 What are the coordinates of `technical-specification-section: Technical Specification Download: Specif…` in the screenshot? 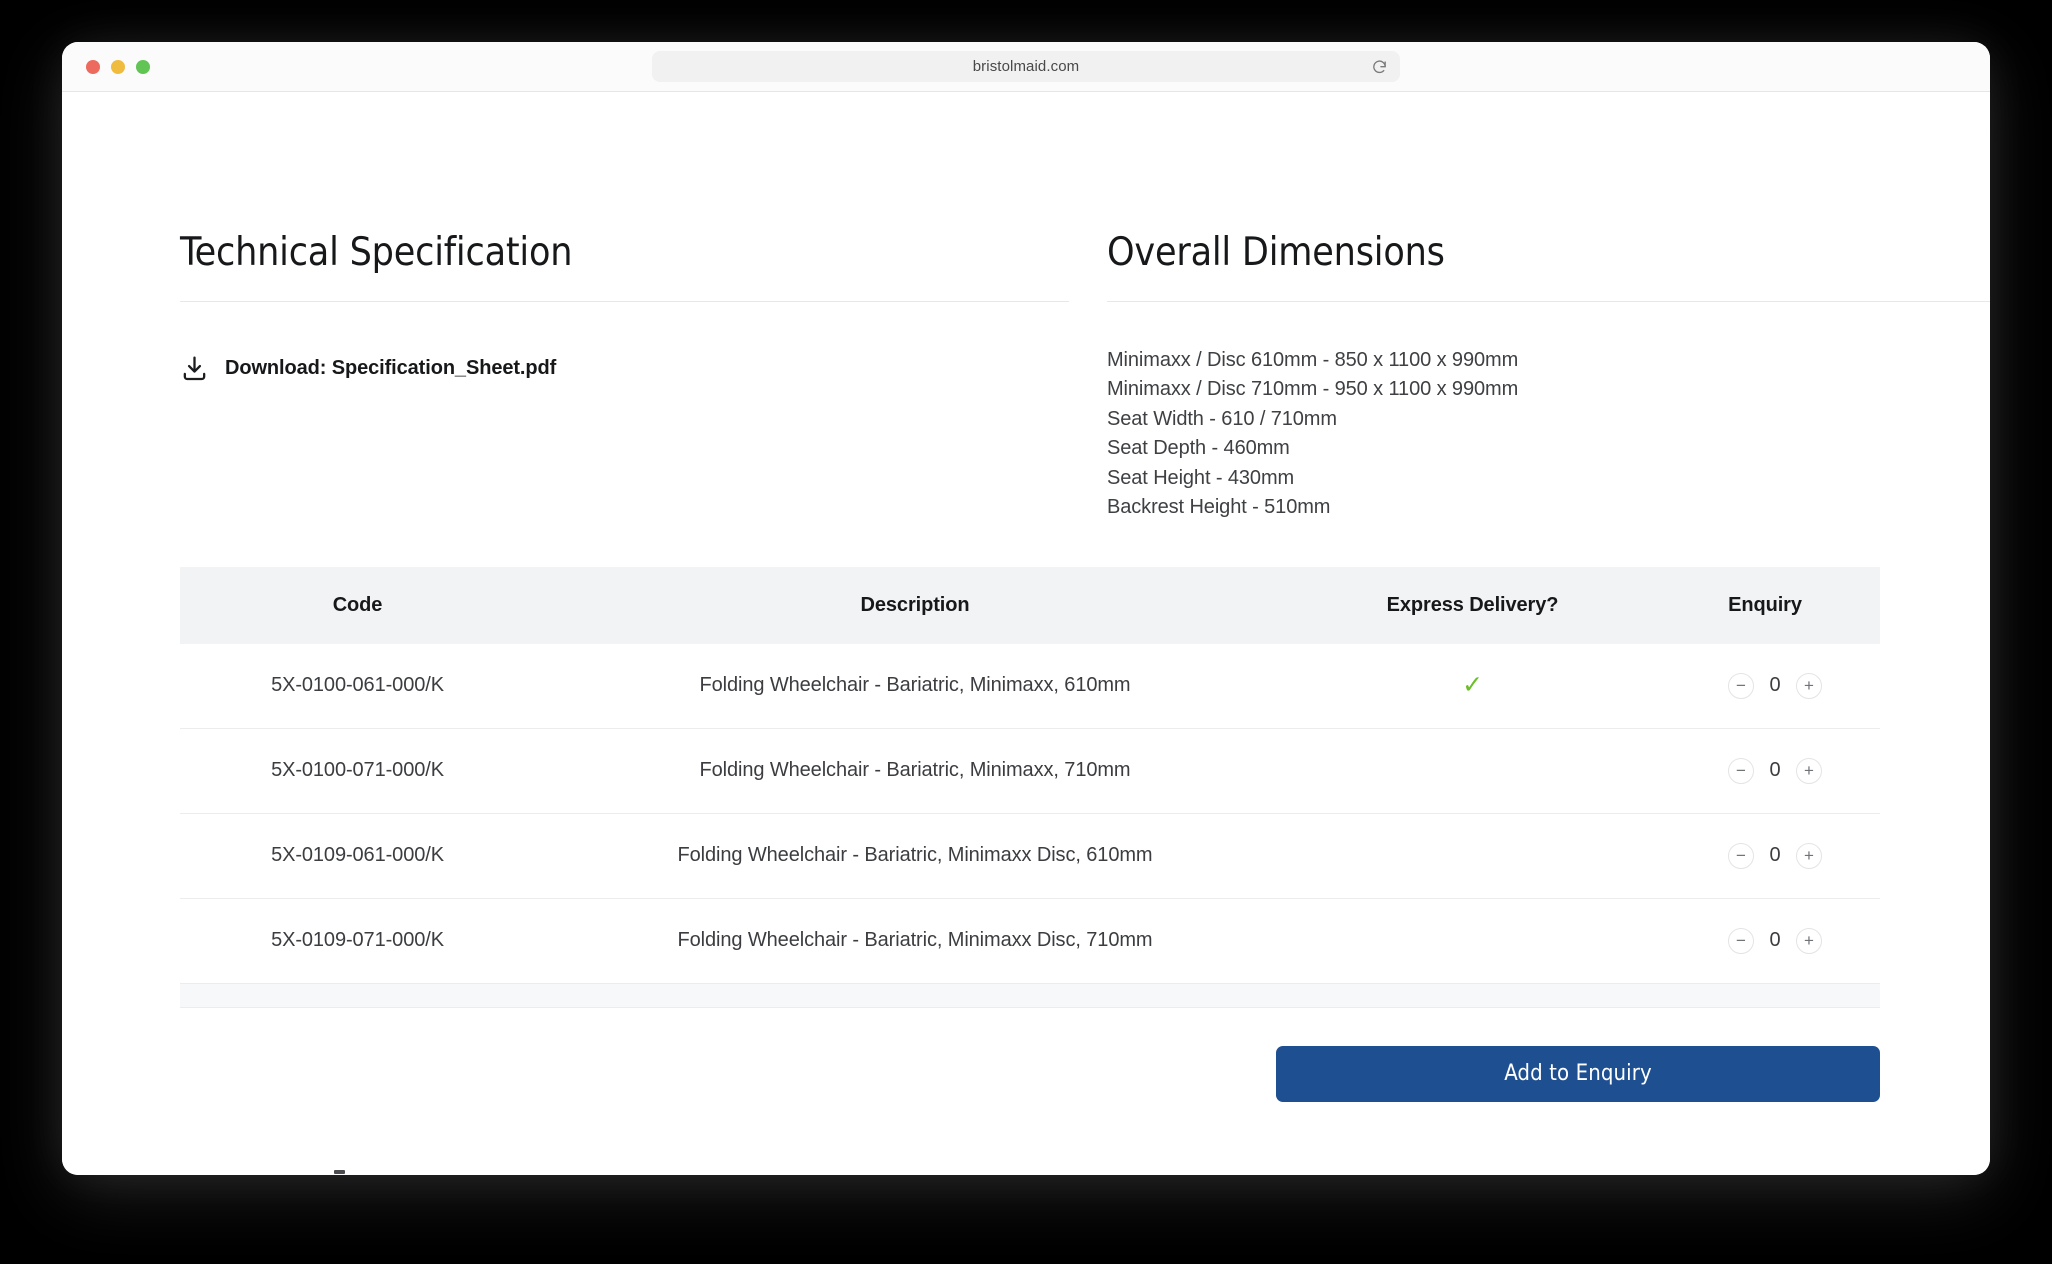 It's located at (624, 376).